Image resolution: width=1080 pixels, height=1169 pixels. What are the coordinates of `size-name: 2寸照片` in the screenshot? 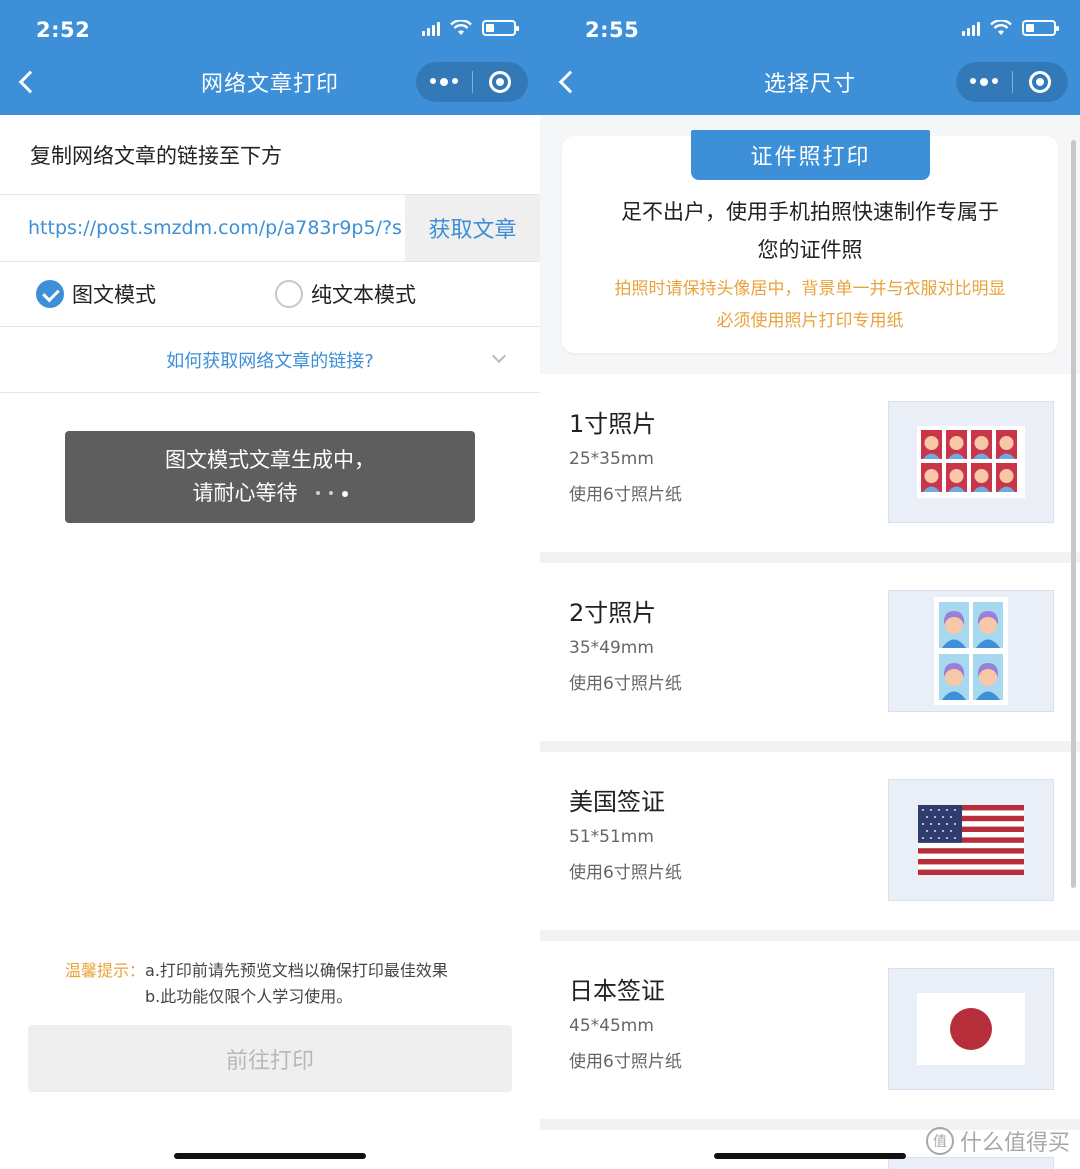 It's located at (613, 613).